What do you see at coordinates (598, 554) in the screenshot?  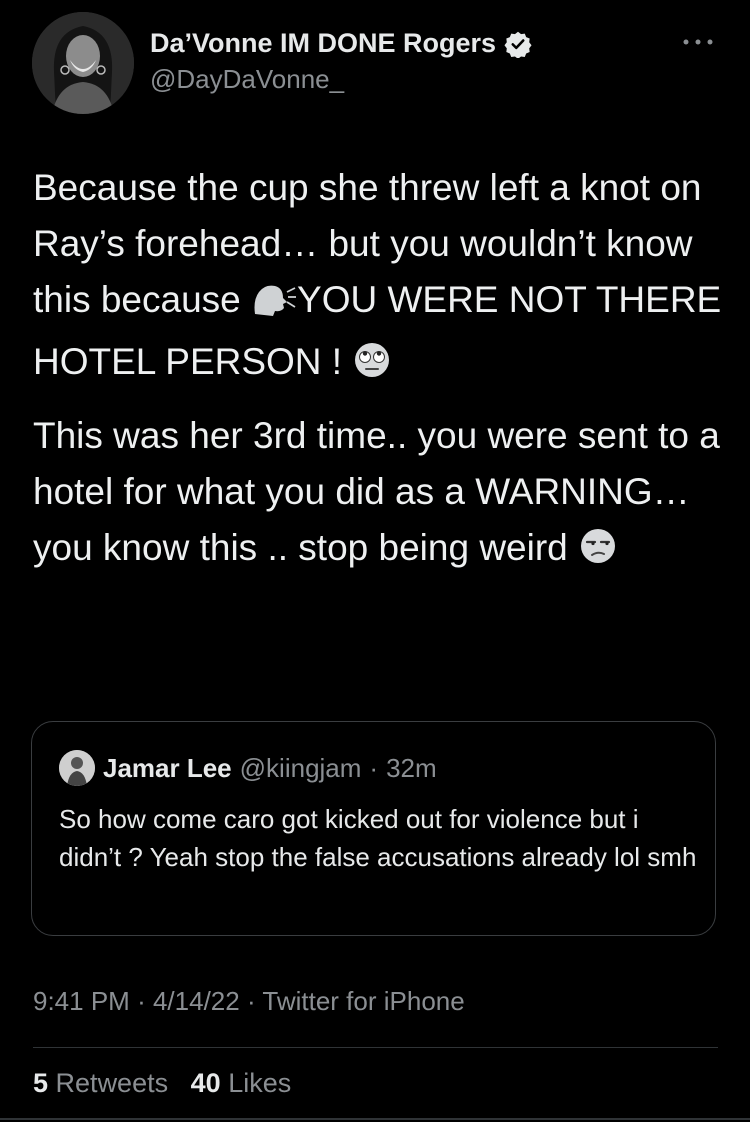 I see `unamused-face-icon` at bounding box center [598, 554].